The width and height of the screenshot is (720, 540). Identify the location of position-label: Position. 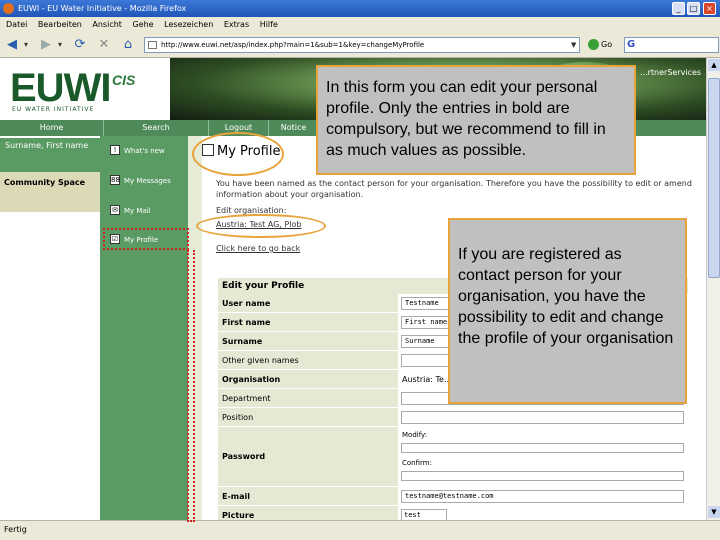
(308, 417).